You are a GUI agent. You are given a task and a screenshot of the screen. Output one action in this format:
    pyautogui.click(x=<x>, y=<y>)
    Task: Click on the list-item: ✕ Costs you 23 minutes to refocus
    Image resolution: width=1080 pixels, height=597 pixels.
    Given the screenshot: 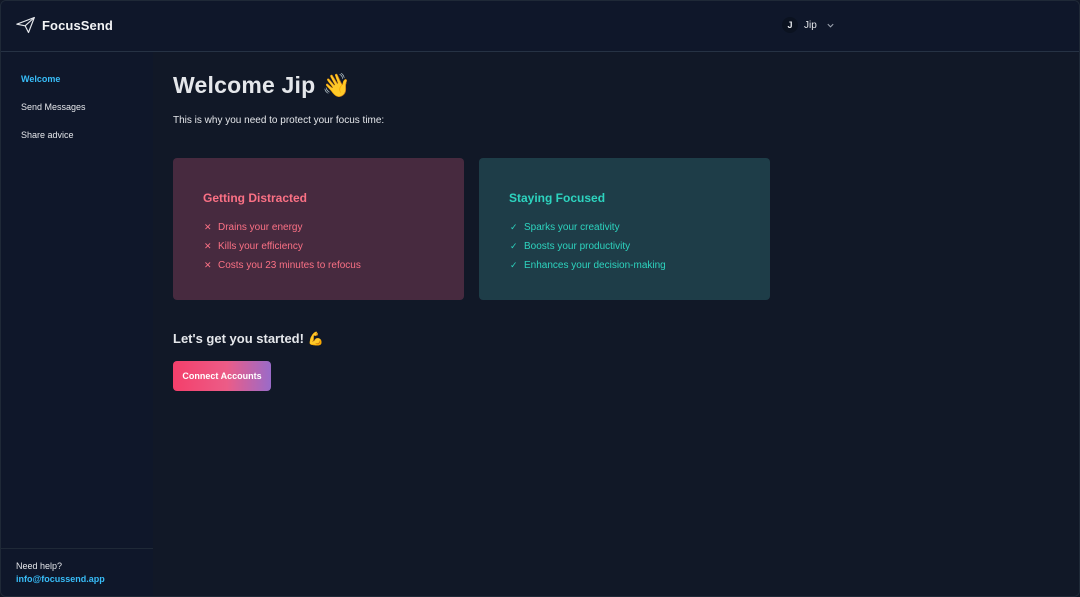 What is the action you would take?
    pyautogui.click(x=282, y=265)
    